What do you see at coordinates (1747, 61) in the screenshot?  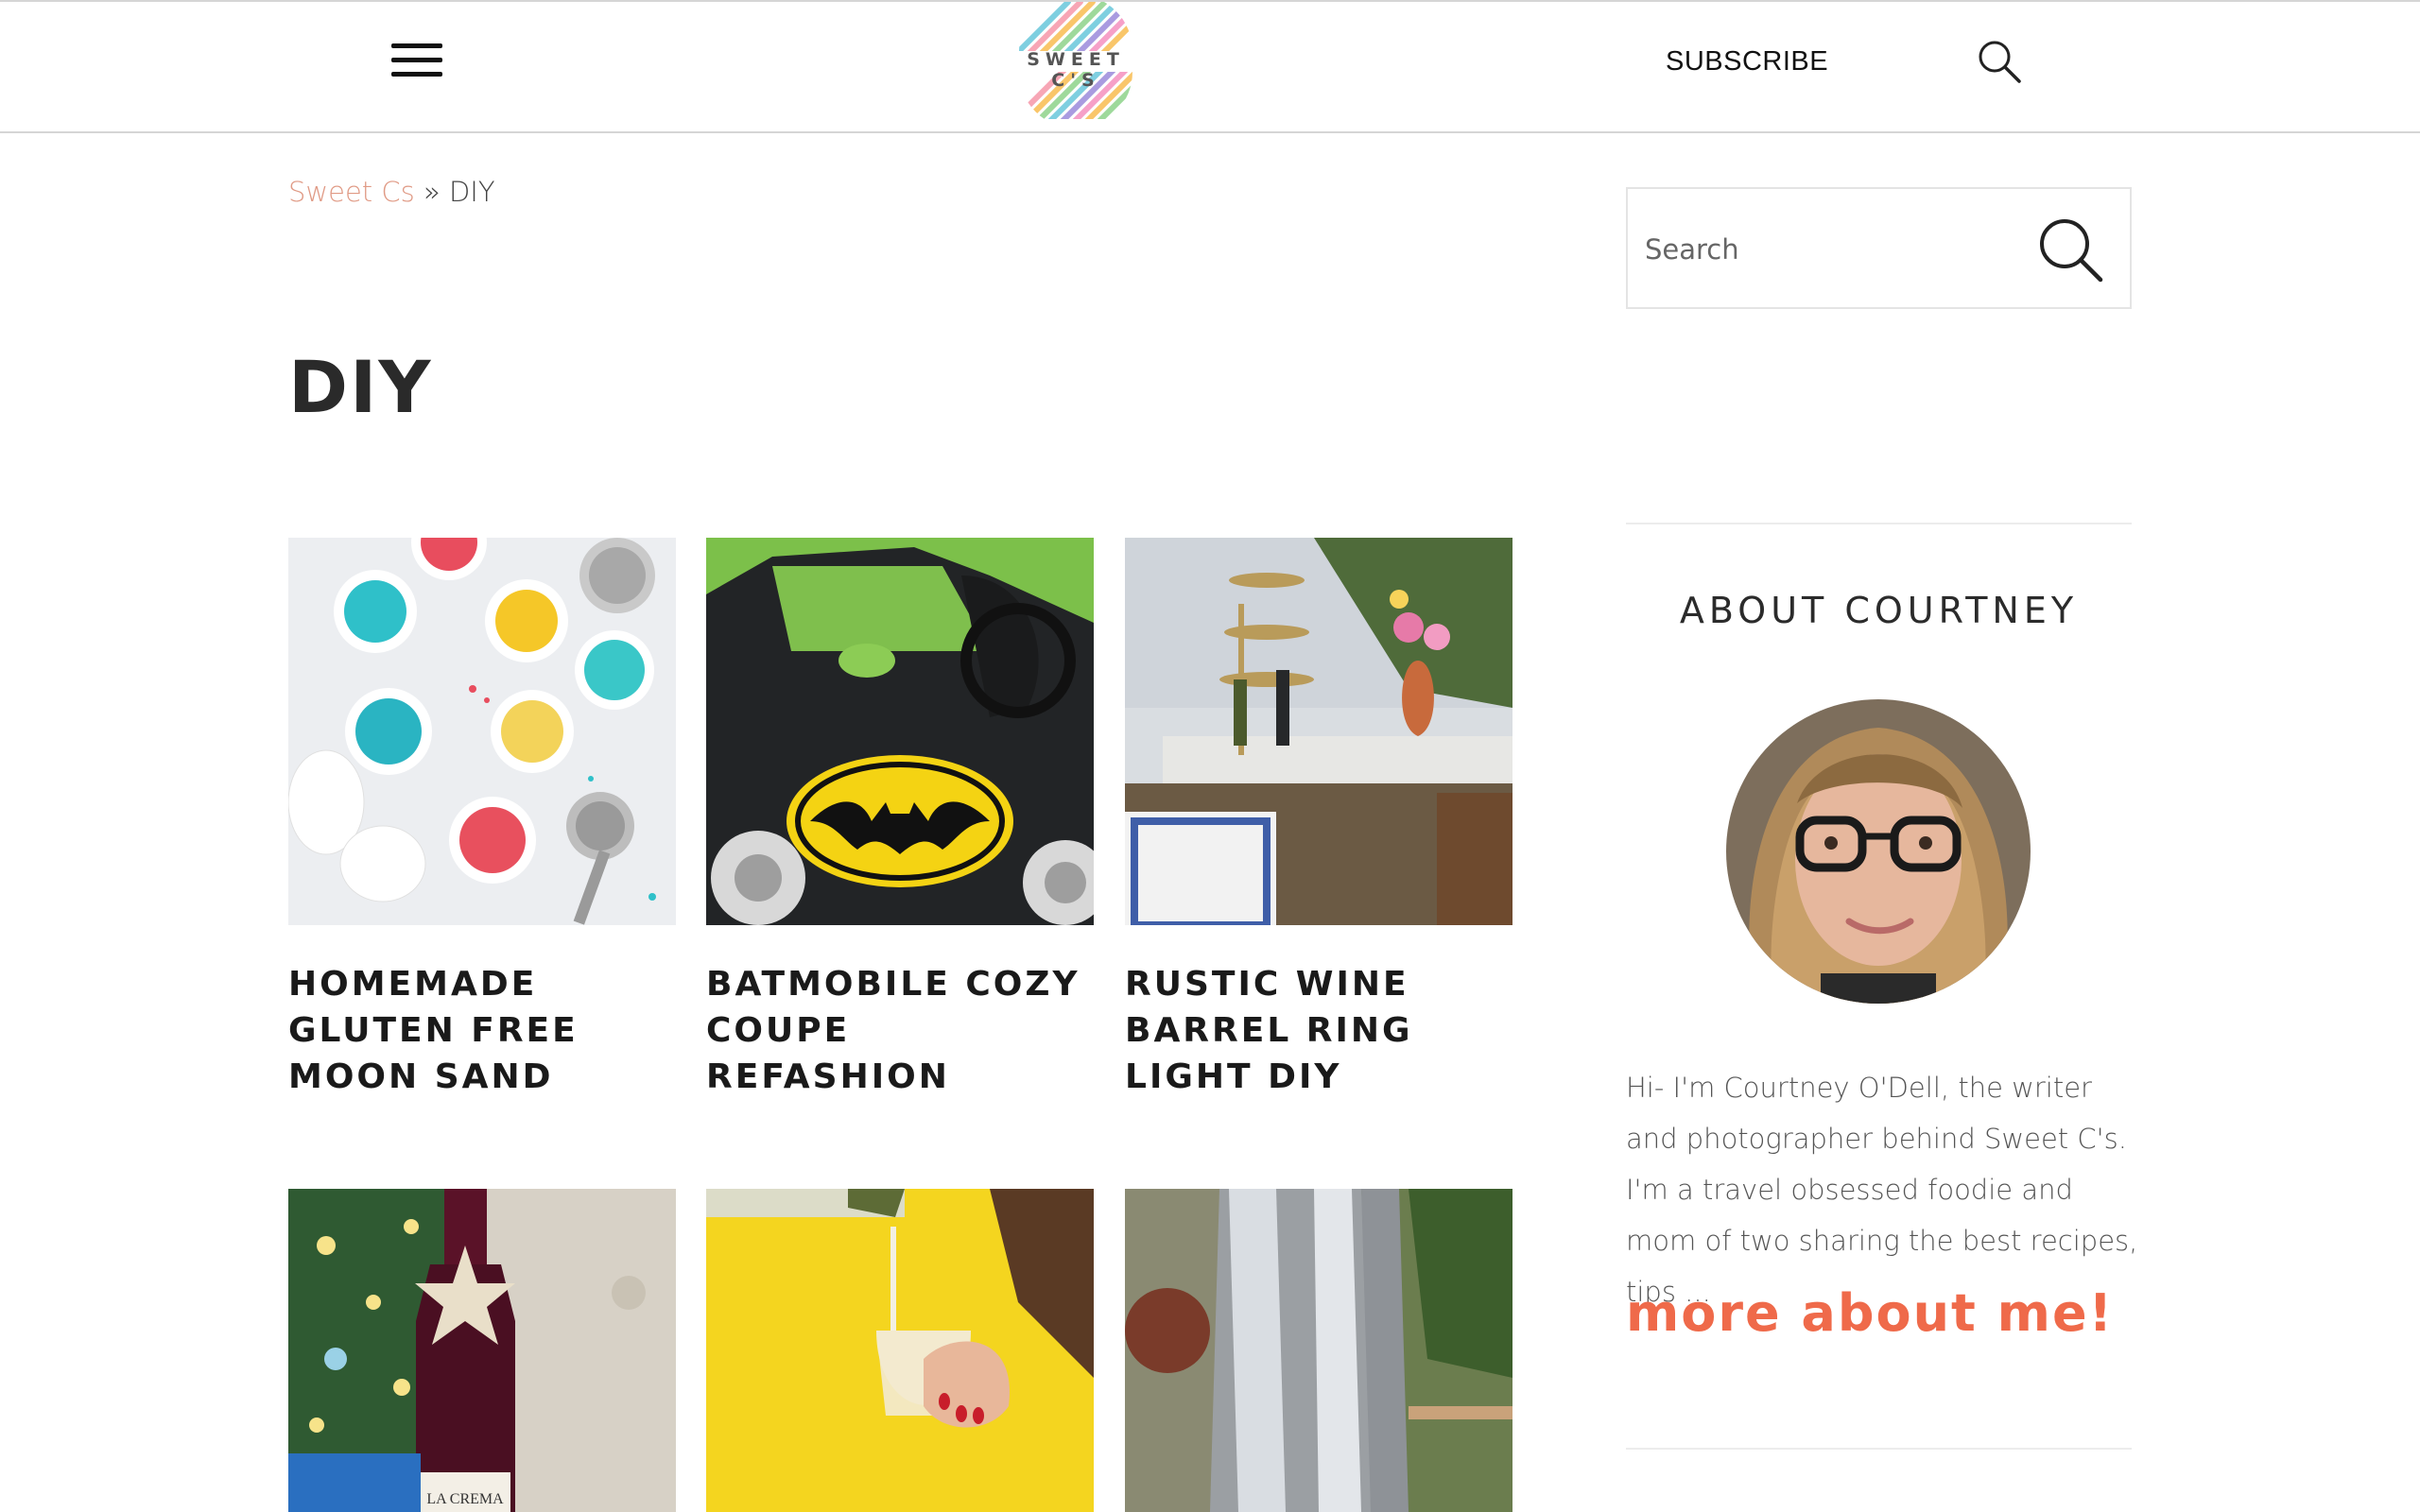 I see `subscribe-link: SUBSCRIBE` at bounding box center [1747, 61].